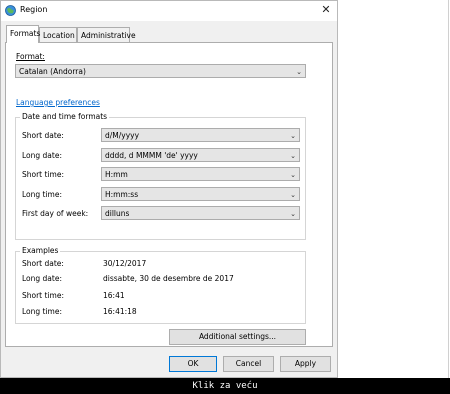 The image size is (450, 394). What do you see at coordinates (305, 364) in the screenshot?
I see `apply-button: Apply` at bounding box center [305, 364].